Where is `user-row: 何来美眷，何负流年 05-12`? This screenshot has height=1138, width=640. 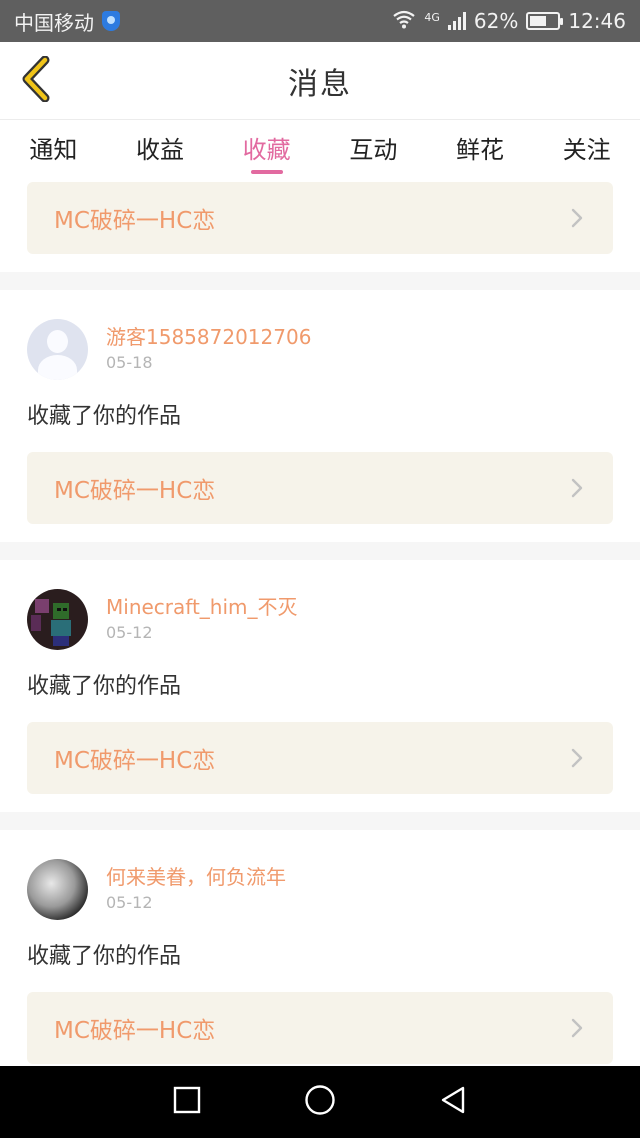 user-row: 何来美眷，何负流年 05-12 is located at coordinates (320, 889).